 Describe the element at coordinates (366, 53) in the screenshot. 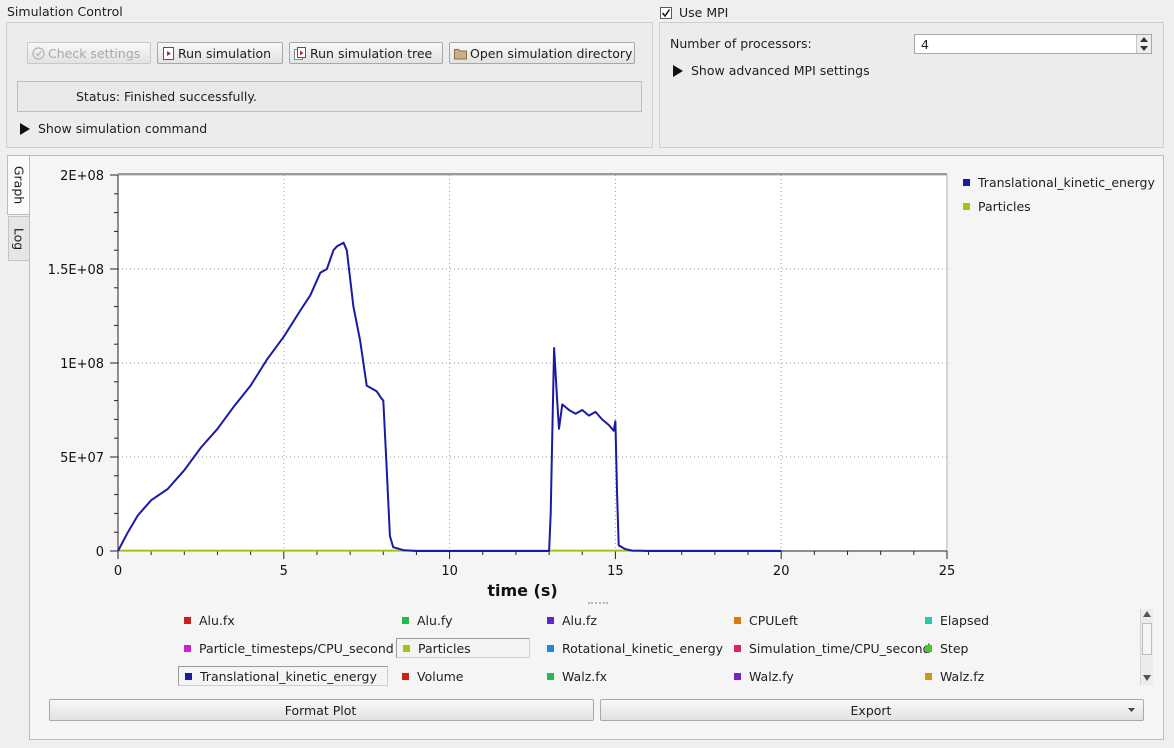

I see `run-simulation-tree-button: Run simulation tree` at that location.